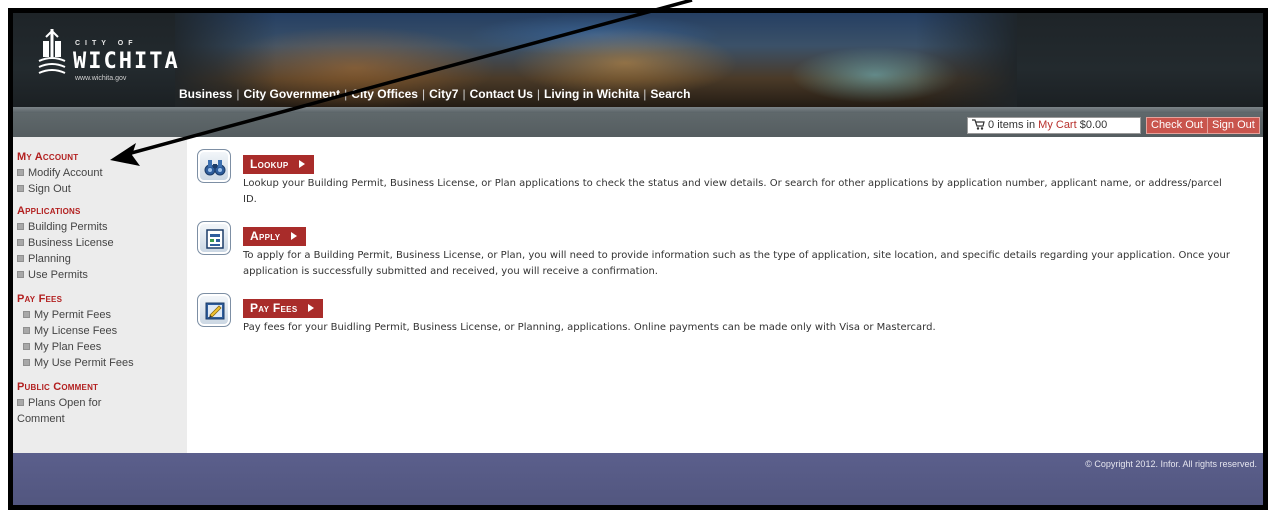 The height and width of the screenshot is (515, 1275). I want to click on lookup-icon, so click(214, 166).